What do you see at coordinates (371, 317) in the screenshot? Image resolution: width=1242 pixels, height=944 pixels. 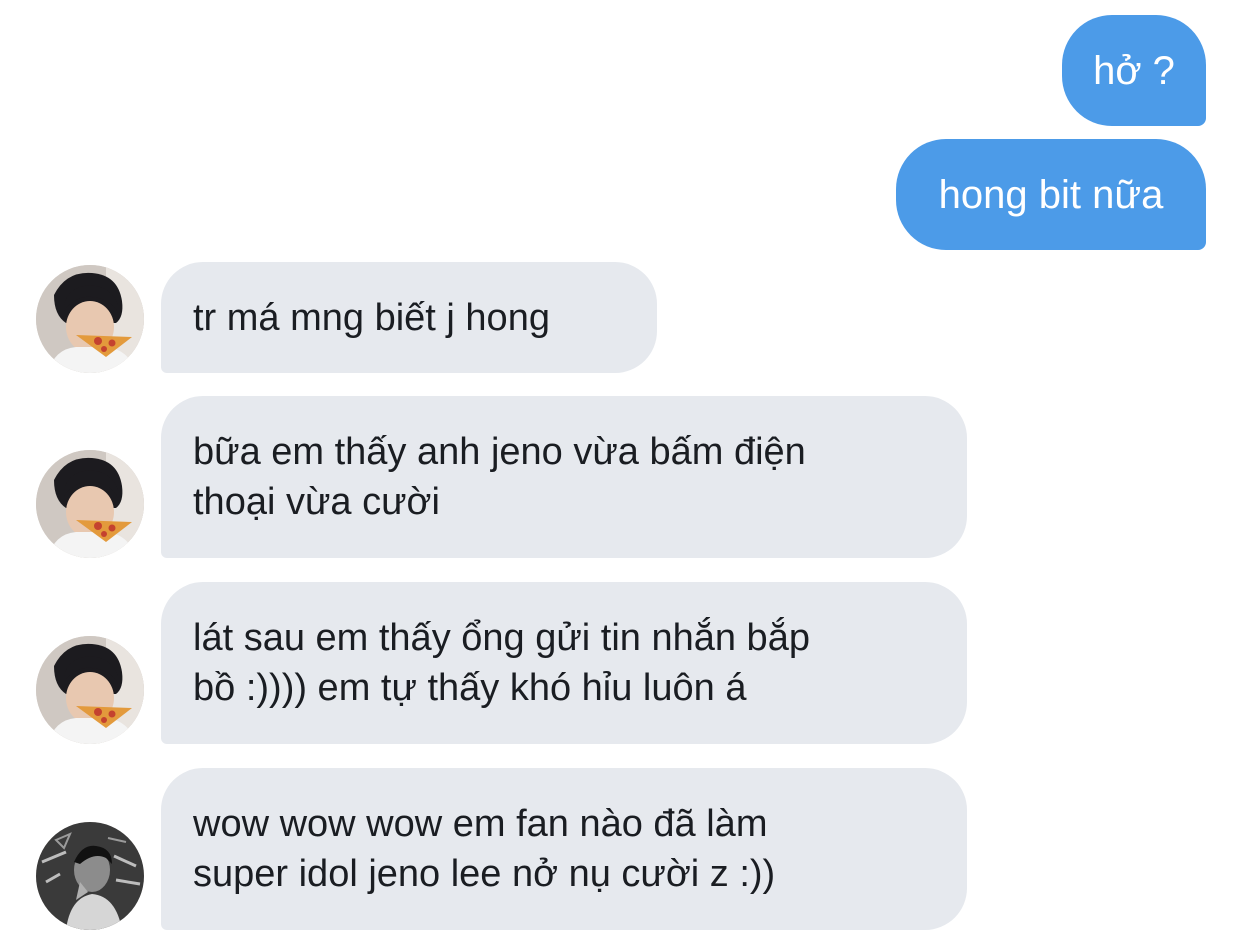 I see `message-text: tr má mng biết j hong` at bounding box center [371, 317].